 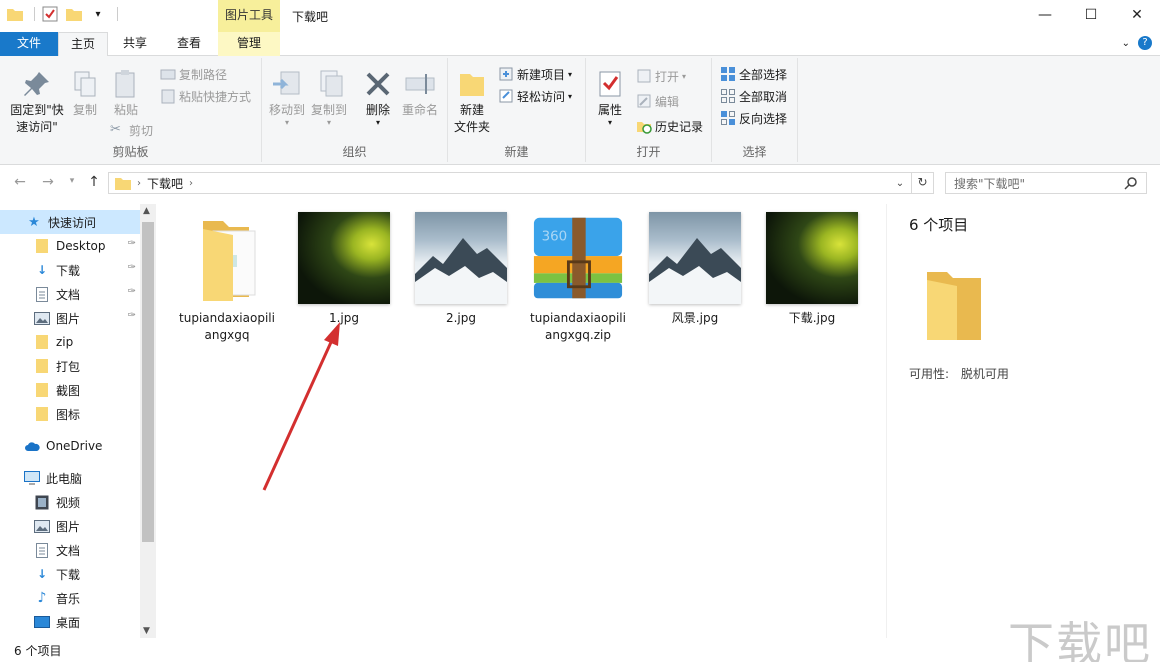 What do you see at coordinates (517, 110) in the screenshot?
I see `new-group: 新建 文件夹 新建项目 ▾ 轻松访问 ▾ 新建` at bounding box center [517, 110].